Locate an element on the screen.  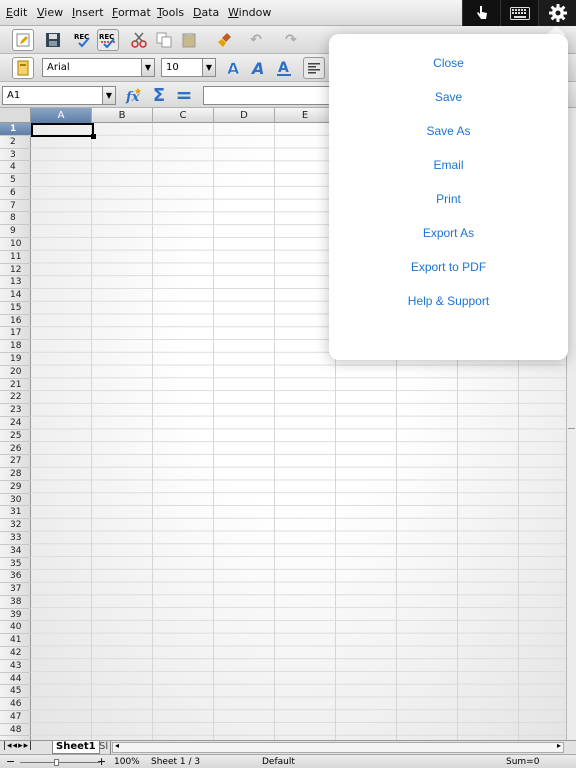
row-header: 36 is located at coordinates (15, 577).